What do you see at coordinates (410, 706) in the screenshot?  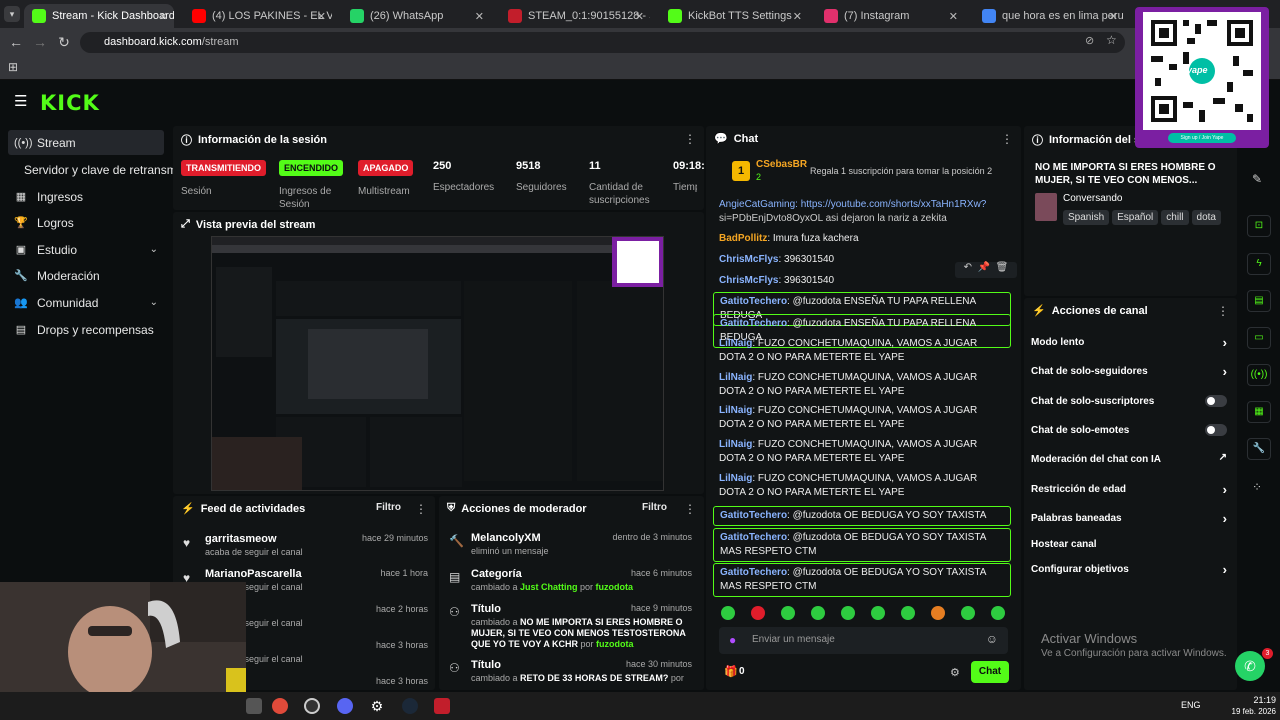 I see `taskbar-steam-icon` at bounding box center [410, 706].